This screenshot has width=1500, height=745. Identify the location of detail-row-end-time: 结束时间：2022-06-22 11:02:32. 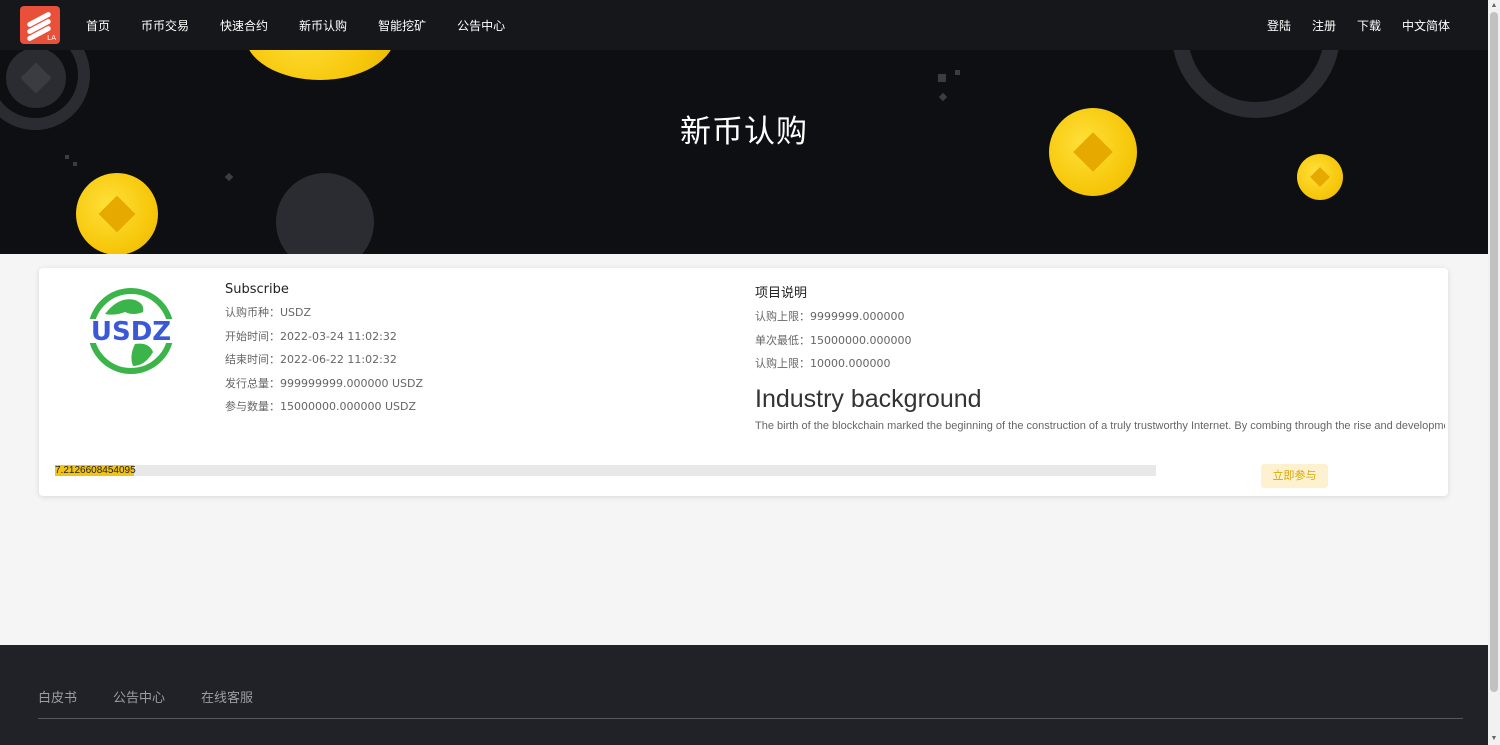
(311, 359).